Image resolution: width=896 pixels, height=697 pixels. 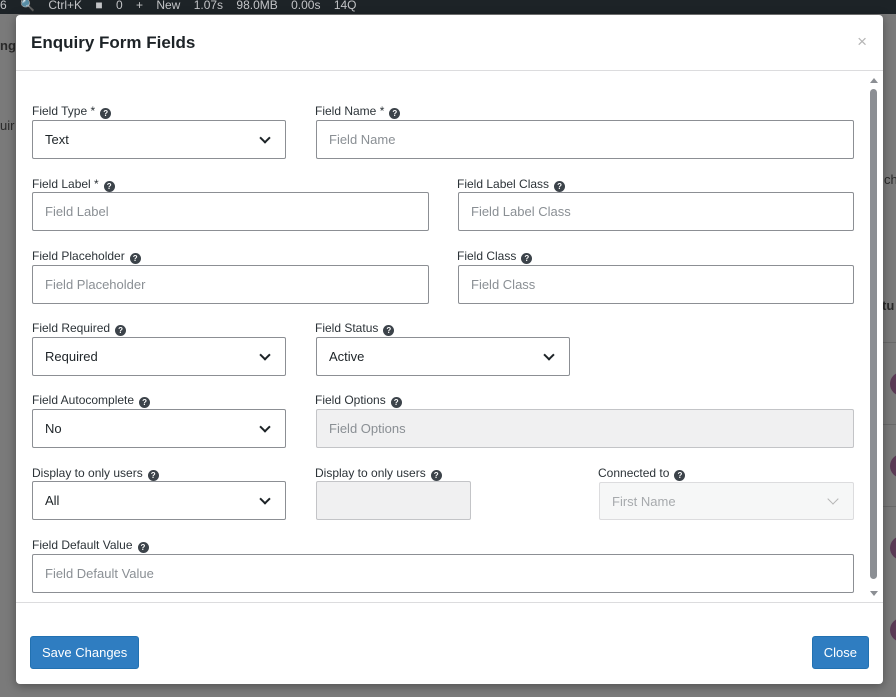 I want to click on field-class-input, so click(x=656, y=284).